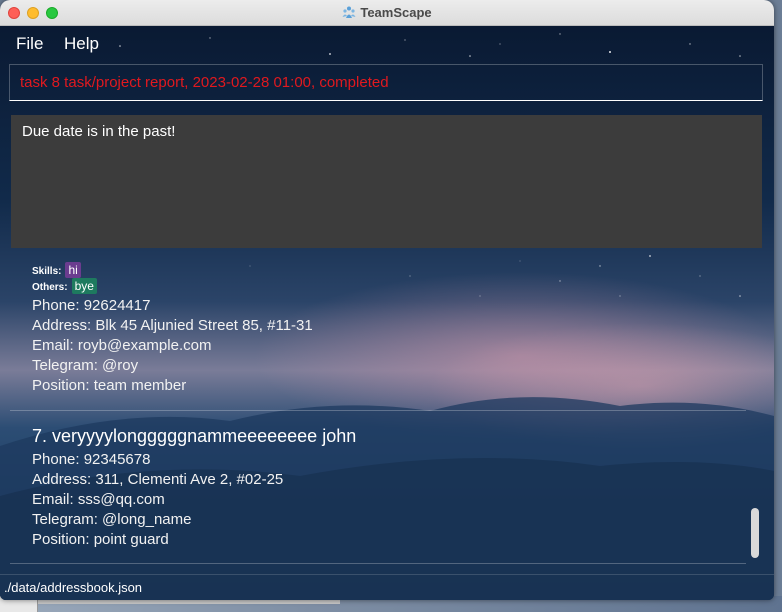 The image size is (782, 612). Describe the element at coordinates (84, 286) in the screenshot. I see `other-tag: bye` at that location.